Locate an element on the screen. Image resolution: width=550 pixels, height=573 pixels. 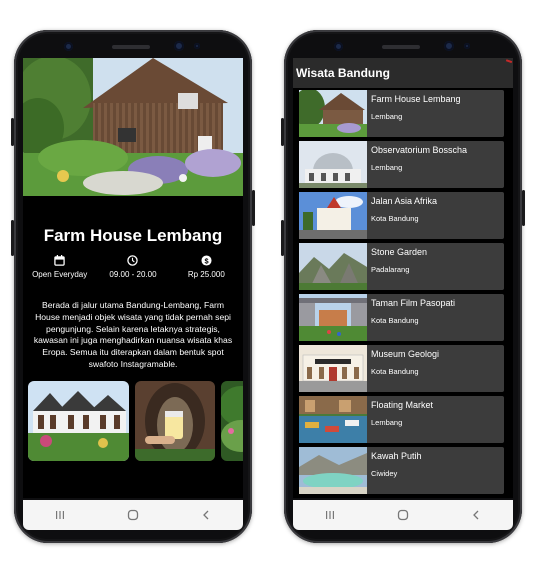
list-item-location: Ciwidey is located at coordinates (384, 473).